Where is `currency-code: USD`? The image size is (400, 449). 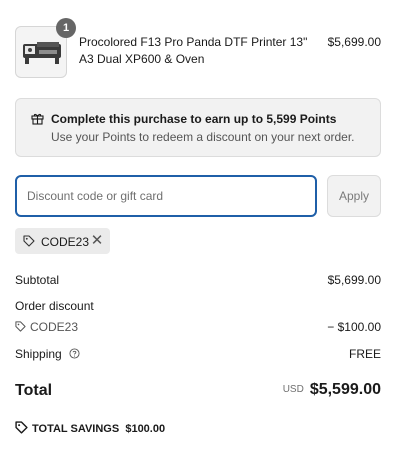 currency-code: USD is located at coordinates (293, 389).